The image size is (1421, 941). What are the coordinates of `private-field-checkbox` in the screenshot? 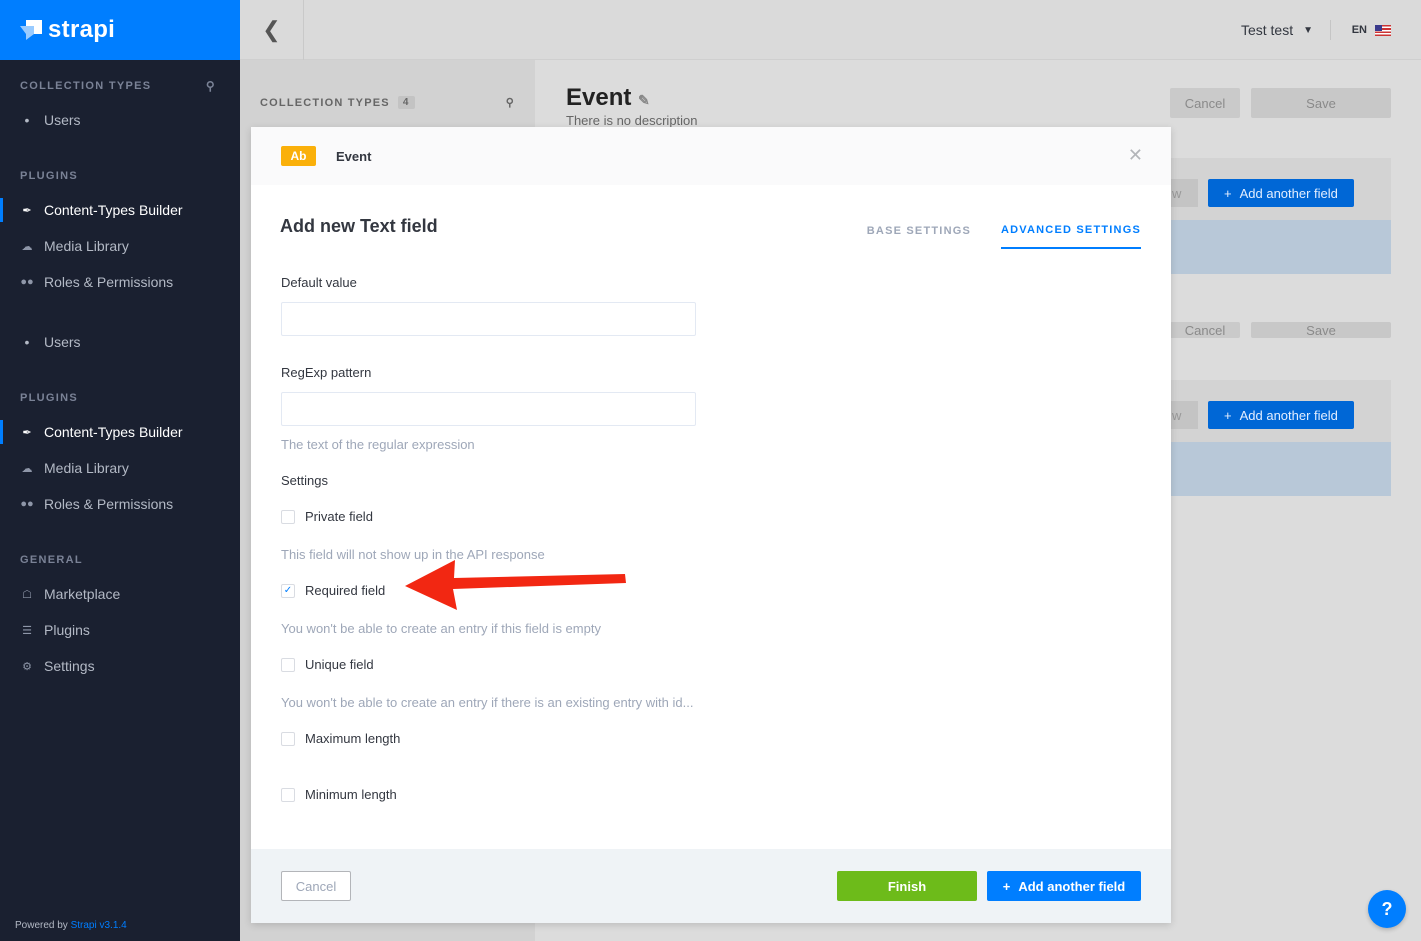 It's located at (288, 516).